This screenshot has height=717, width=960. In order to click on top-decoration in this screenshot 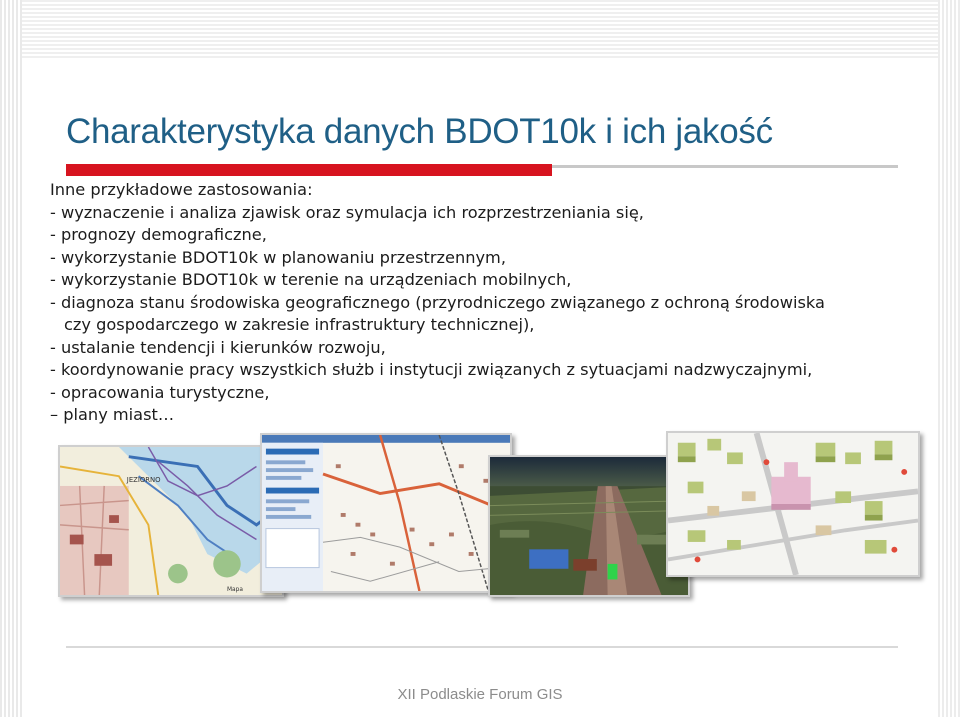, I will do `click(480, 29)`.